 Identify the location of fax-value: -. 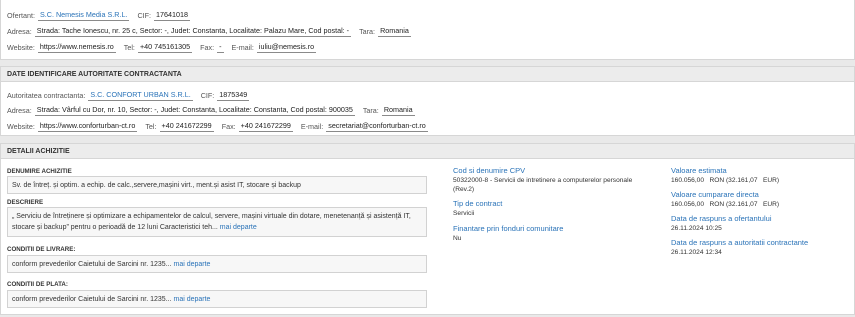
(220, 47).